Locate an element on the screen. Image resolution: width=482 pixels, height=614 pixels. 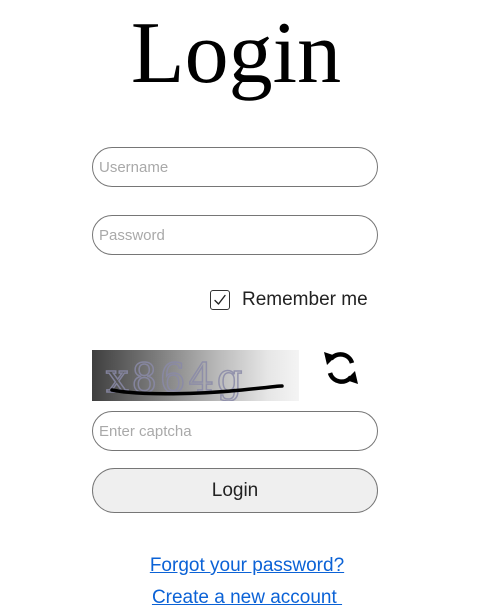
page-title: Login is located at coordinates (236, 53).